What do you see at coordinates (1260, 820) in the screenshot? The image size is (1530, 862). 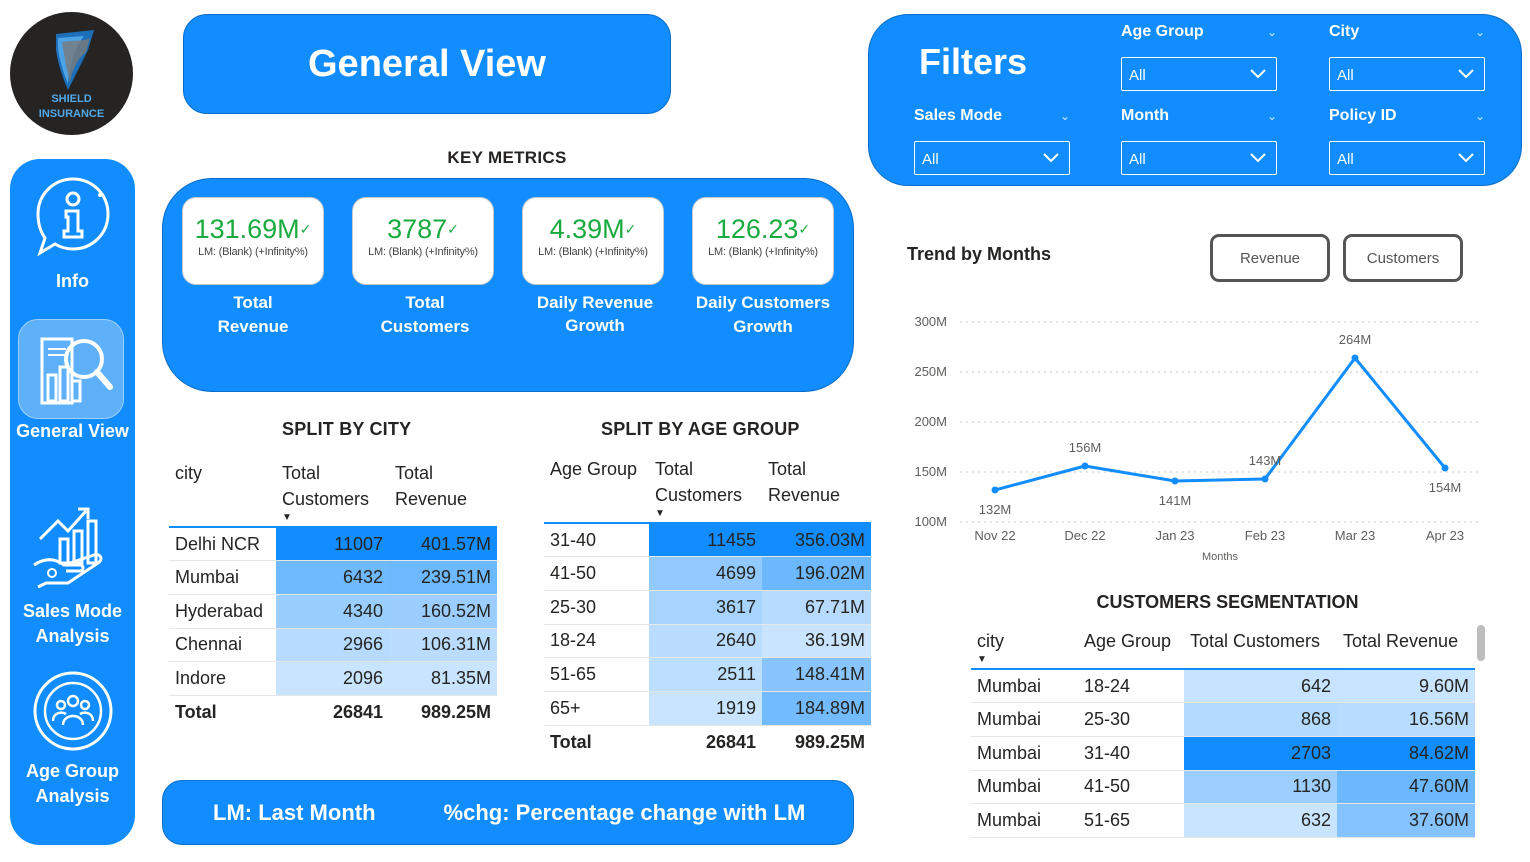 I see `cell-customers: 632` at bounding box center [1260, 820].